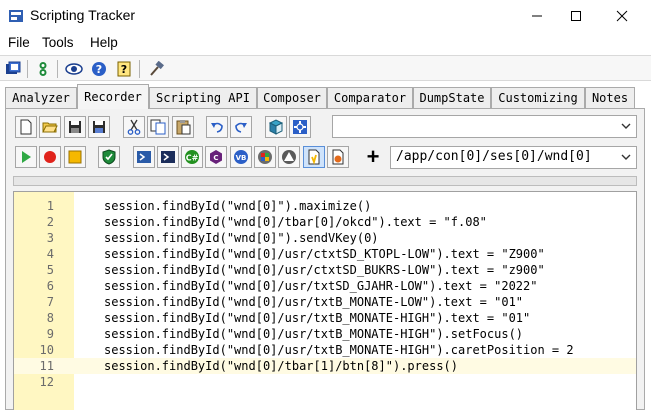 The width and height of the screenshot is (651, 410). I want to click on help-icon: ?, so click(99, 69).